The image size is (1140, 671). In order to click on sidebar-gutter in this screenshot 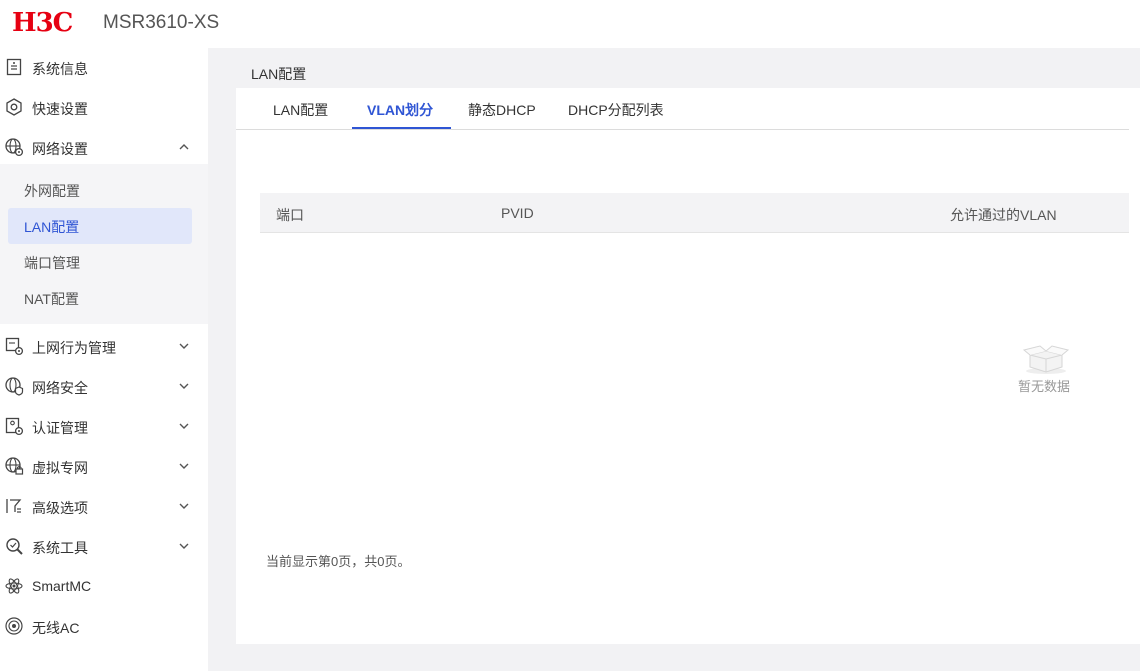, I will do `click(222, 359)`.